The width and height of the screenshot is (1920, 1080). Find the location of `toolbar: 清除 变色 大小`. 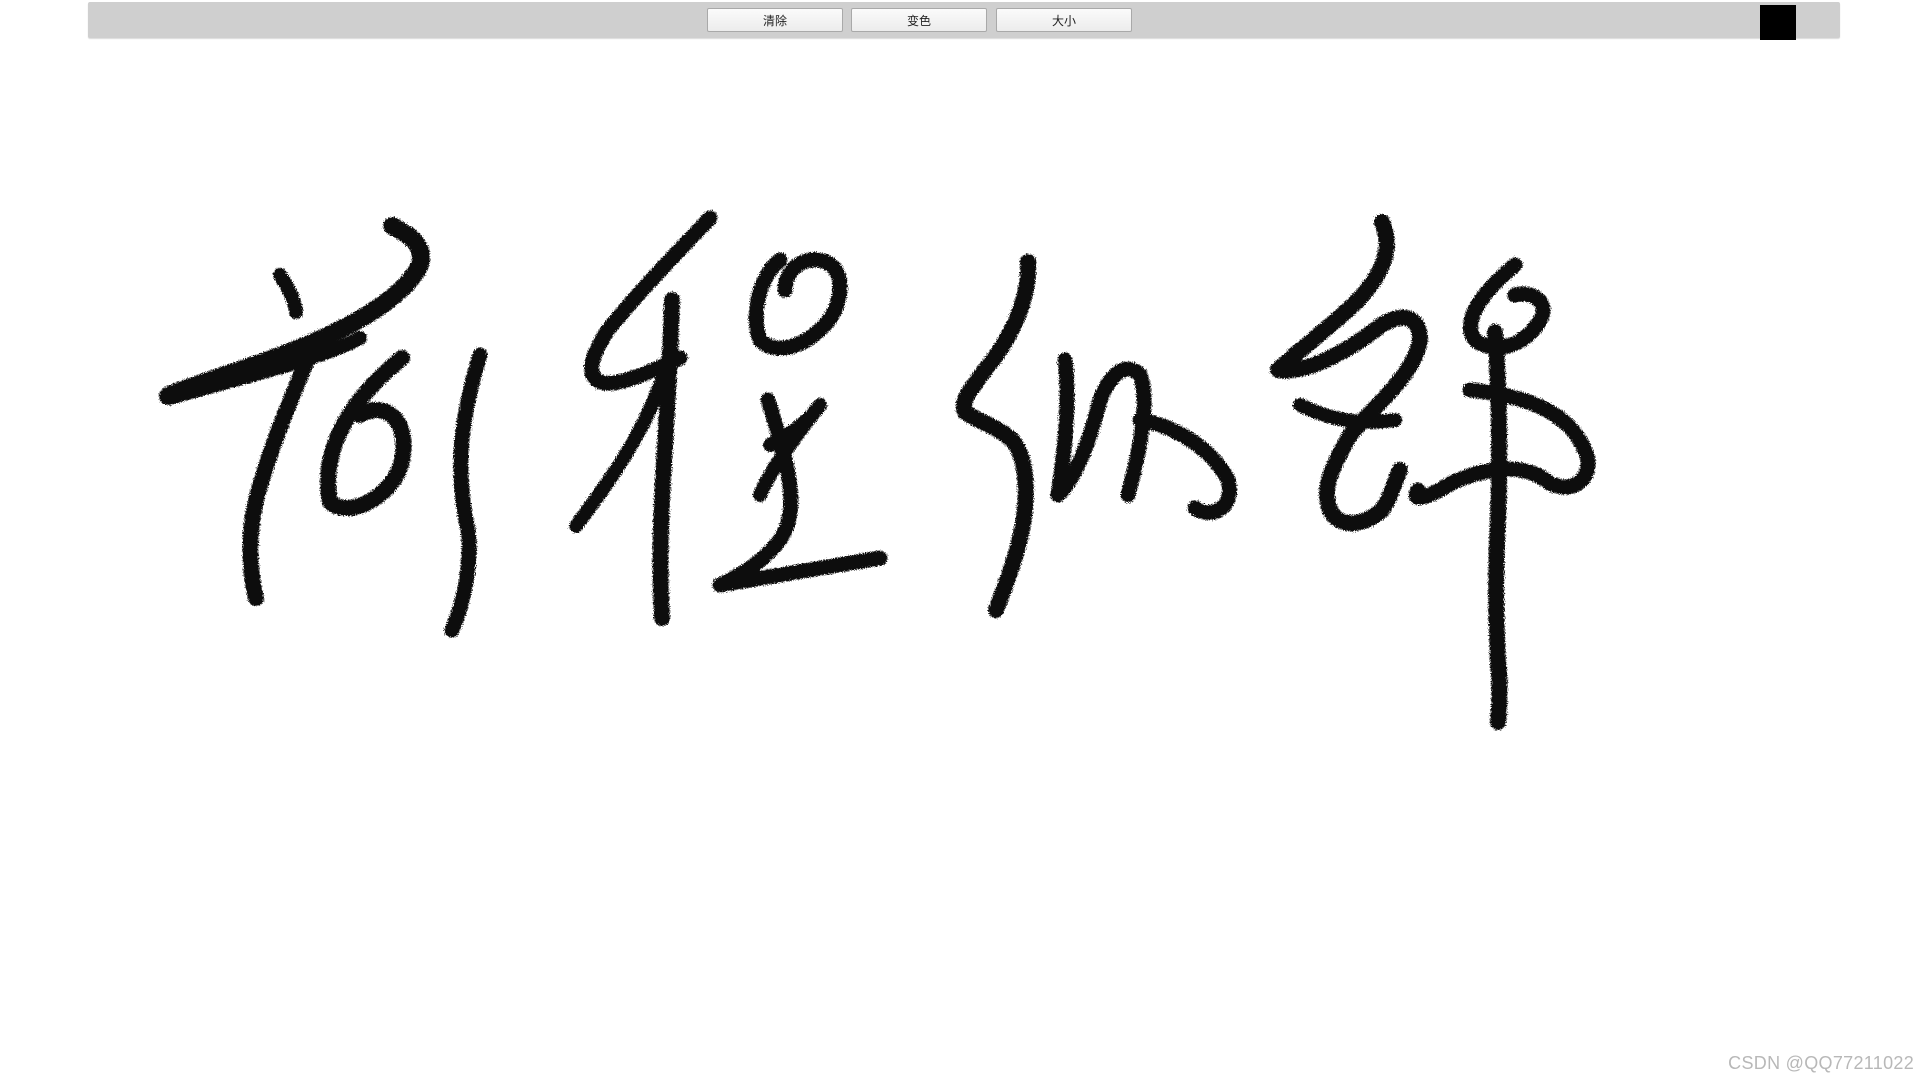

toolbar: 清除 变色 大小 is located at coordinates (964, 21).